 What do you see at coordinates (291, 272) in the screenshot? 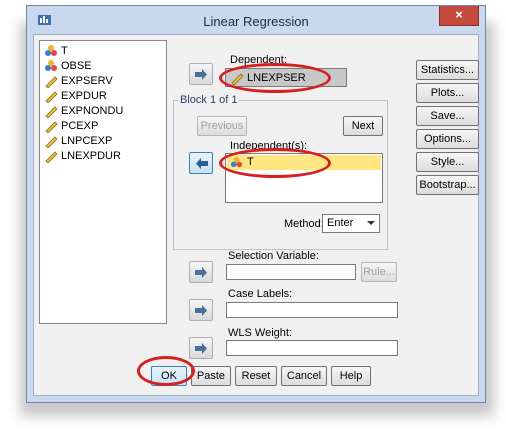
I see `selection-variable-field` at bounding box center [291, 272].